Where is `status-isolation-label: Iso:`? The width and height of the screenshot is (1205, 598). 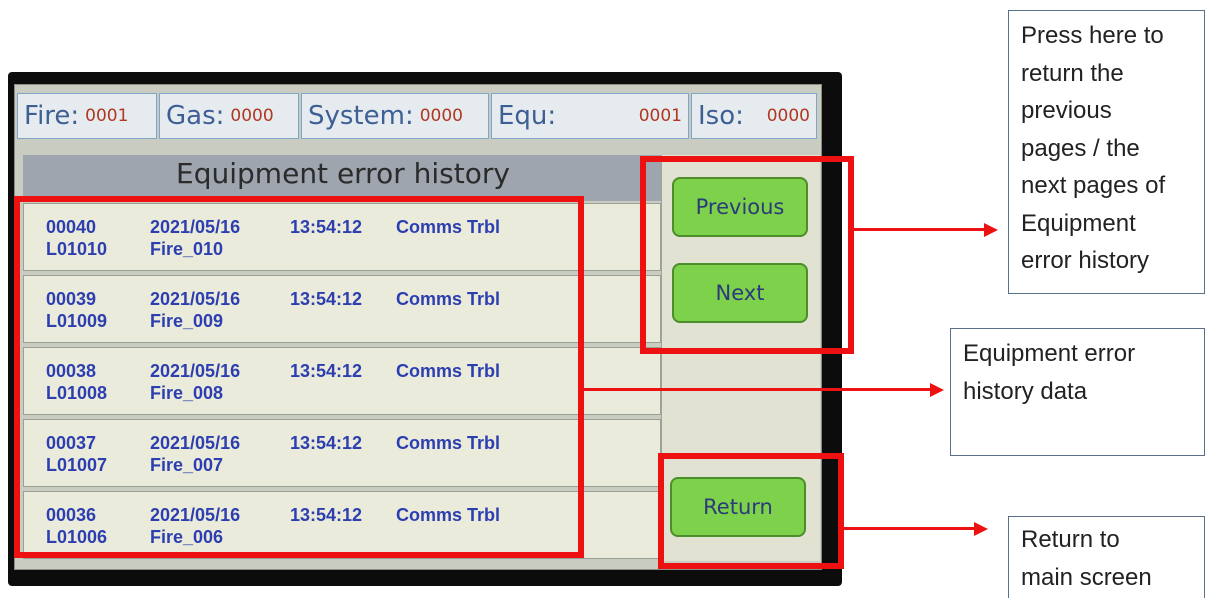 status-isolation-label: Iso: is located at coordinates (721, 116).